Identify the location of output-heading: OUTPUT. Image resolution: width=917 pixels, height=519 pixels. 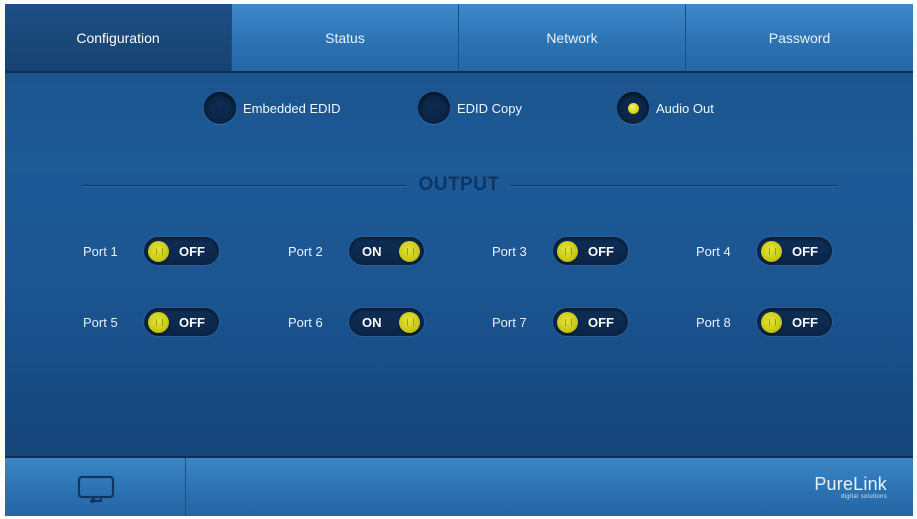
(459, 184).